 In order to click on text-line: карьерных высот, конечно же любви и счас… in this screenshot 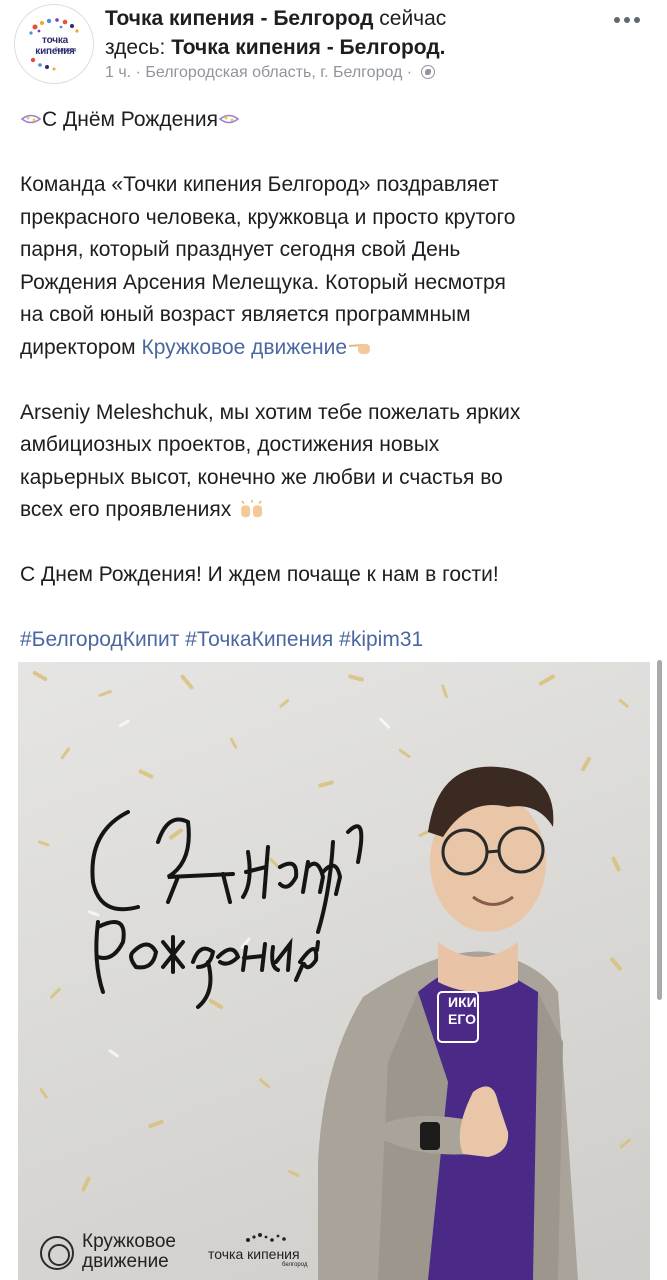, I will do `click(261, 477)`.